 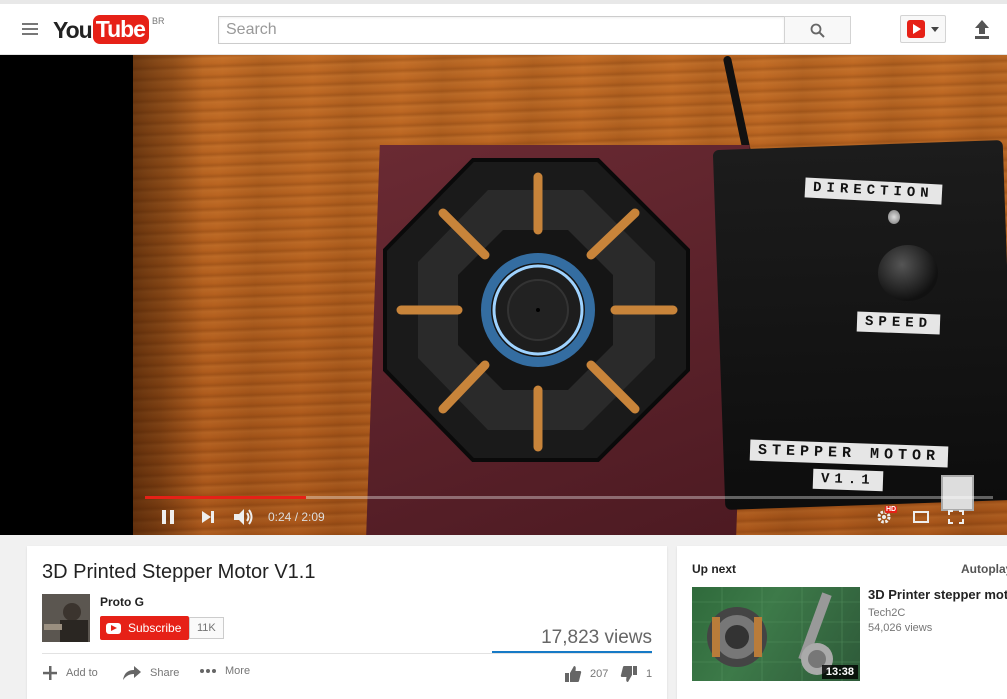 I want to click on motor-illustration, so click(x=536, y=310).